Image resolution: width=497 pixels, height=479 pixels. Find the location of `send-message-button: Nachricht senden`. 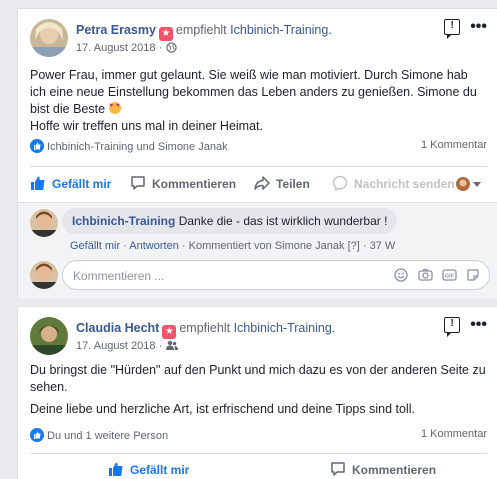

send-message-button: Nachricht senden is located at coordinates (393, 184).